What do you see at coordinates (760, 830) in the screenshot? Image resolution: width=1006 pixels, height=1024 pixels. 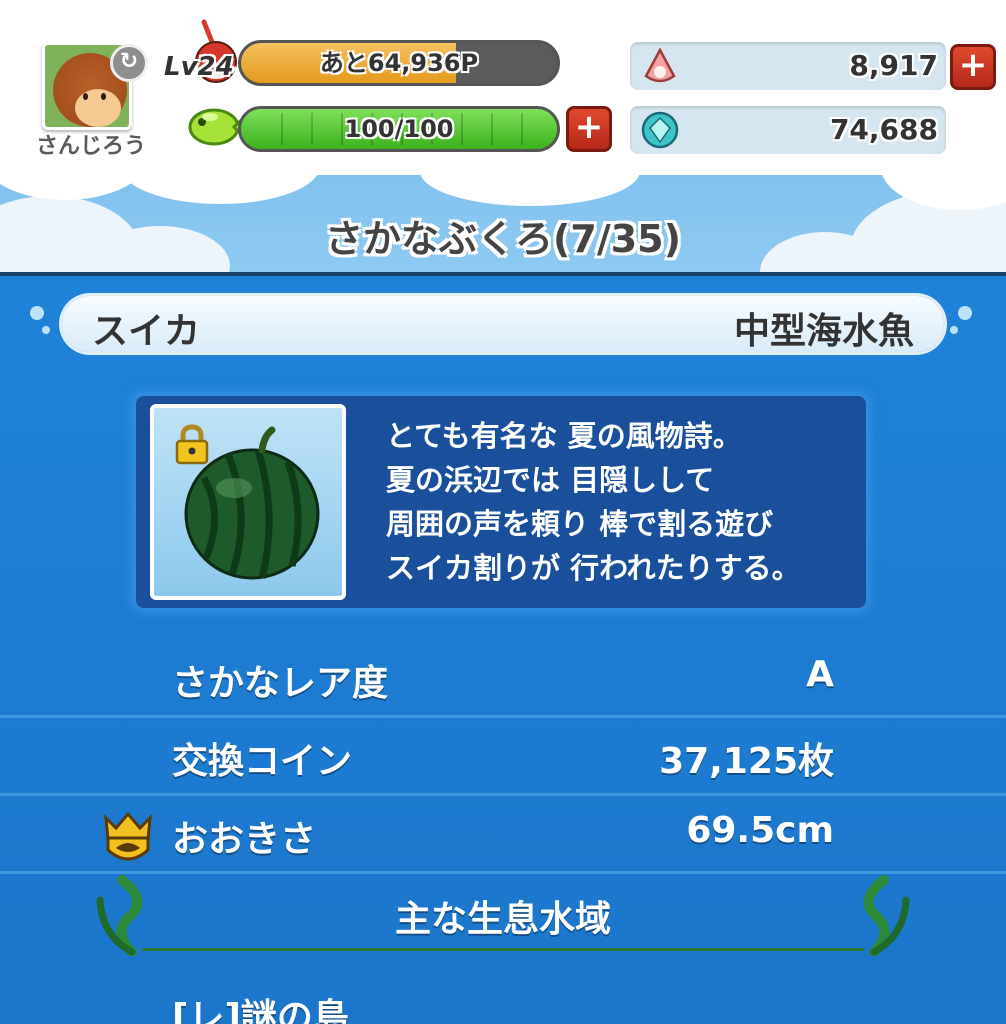 I see `size-value: 69.5cm` at bounding box center [760, 830].